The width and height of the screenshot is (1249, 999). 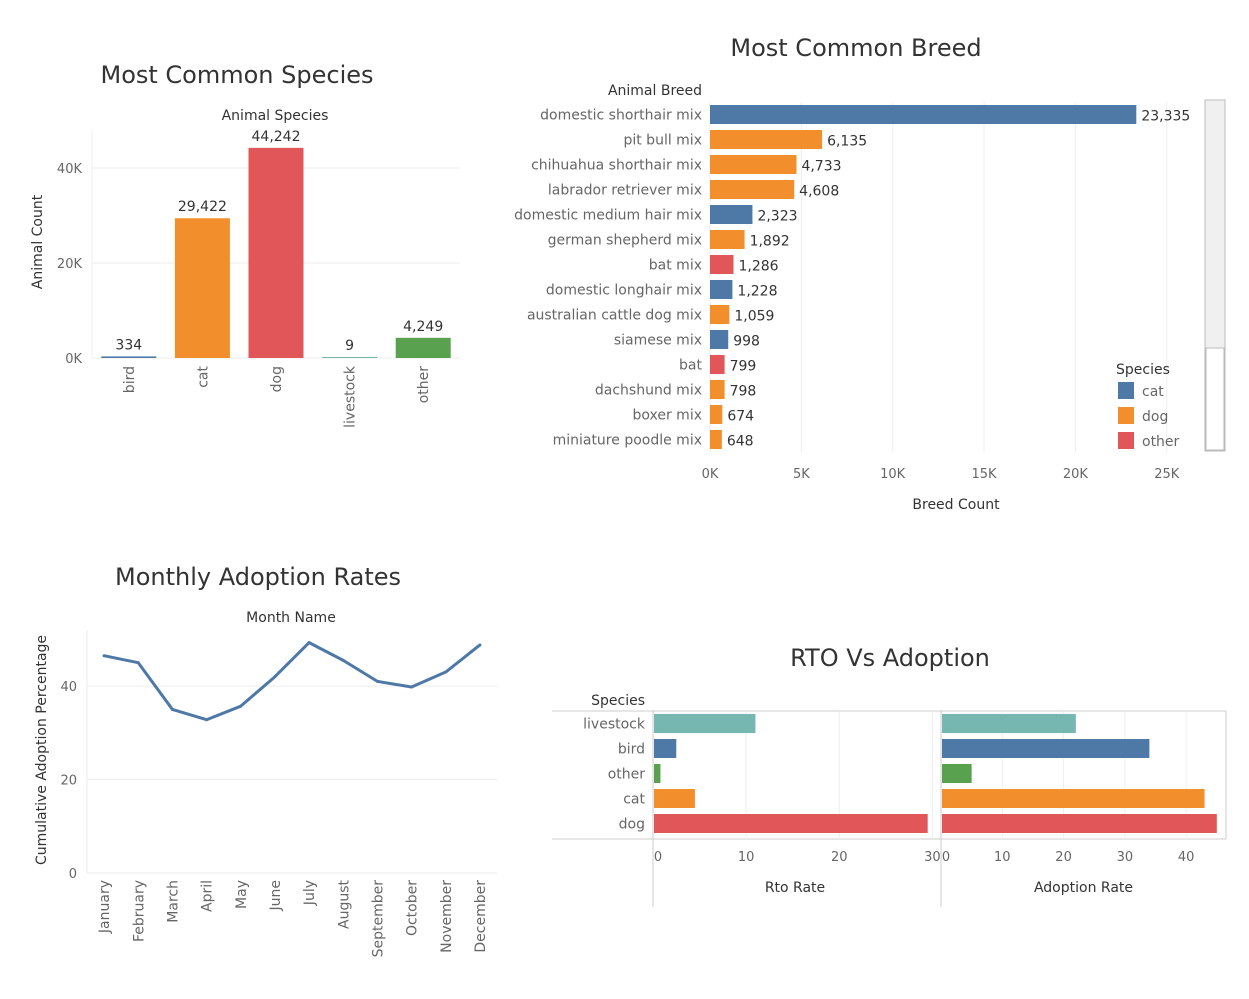 I want to click on breed-legend-label: cat, so click(x=1153, y=392).